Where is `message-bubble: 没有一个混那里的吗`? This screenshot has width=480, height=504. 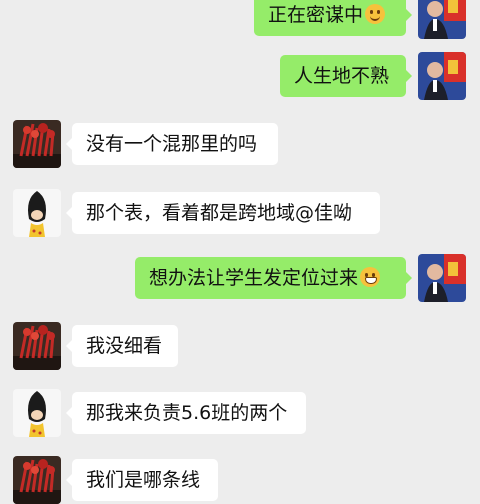
message-bubble: 没有一个混那里的吗 is located at coordinates (172, 144).